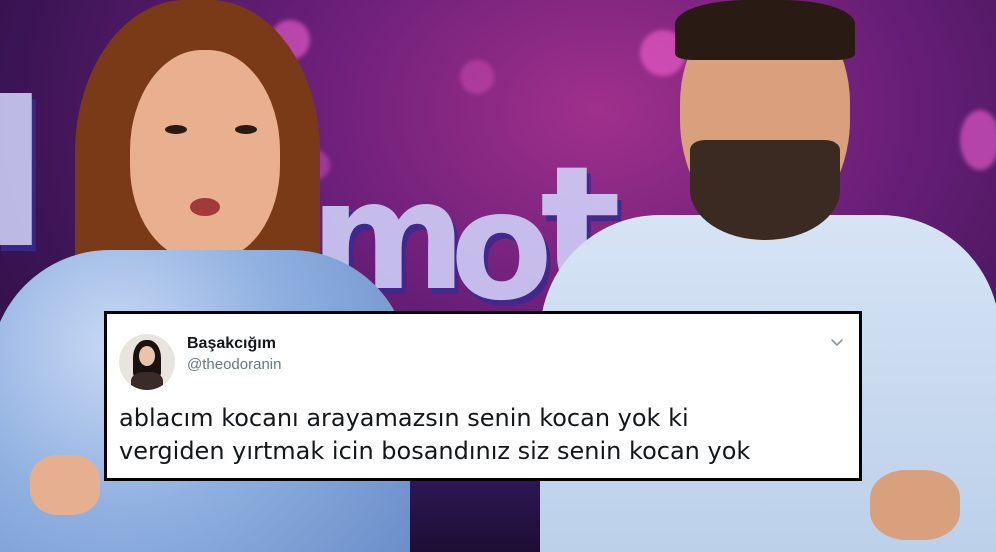 The width and height of the screenshot is (996, 552). Describe the element at coordinates (765, 30) in the screenshot. I see `man-hair` at that location.